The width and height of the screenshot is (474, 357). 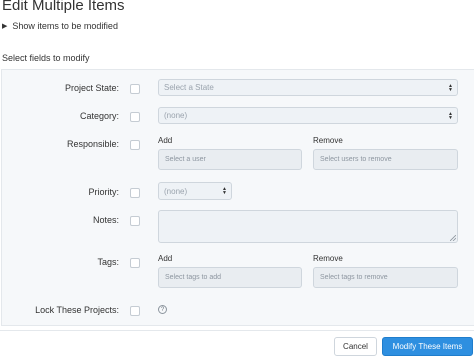 I want to click on tags-label: Tags:, so click(x=108, y=262).